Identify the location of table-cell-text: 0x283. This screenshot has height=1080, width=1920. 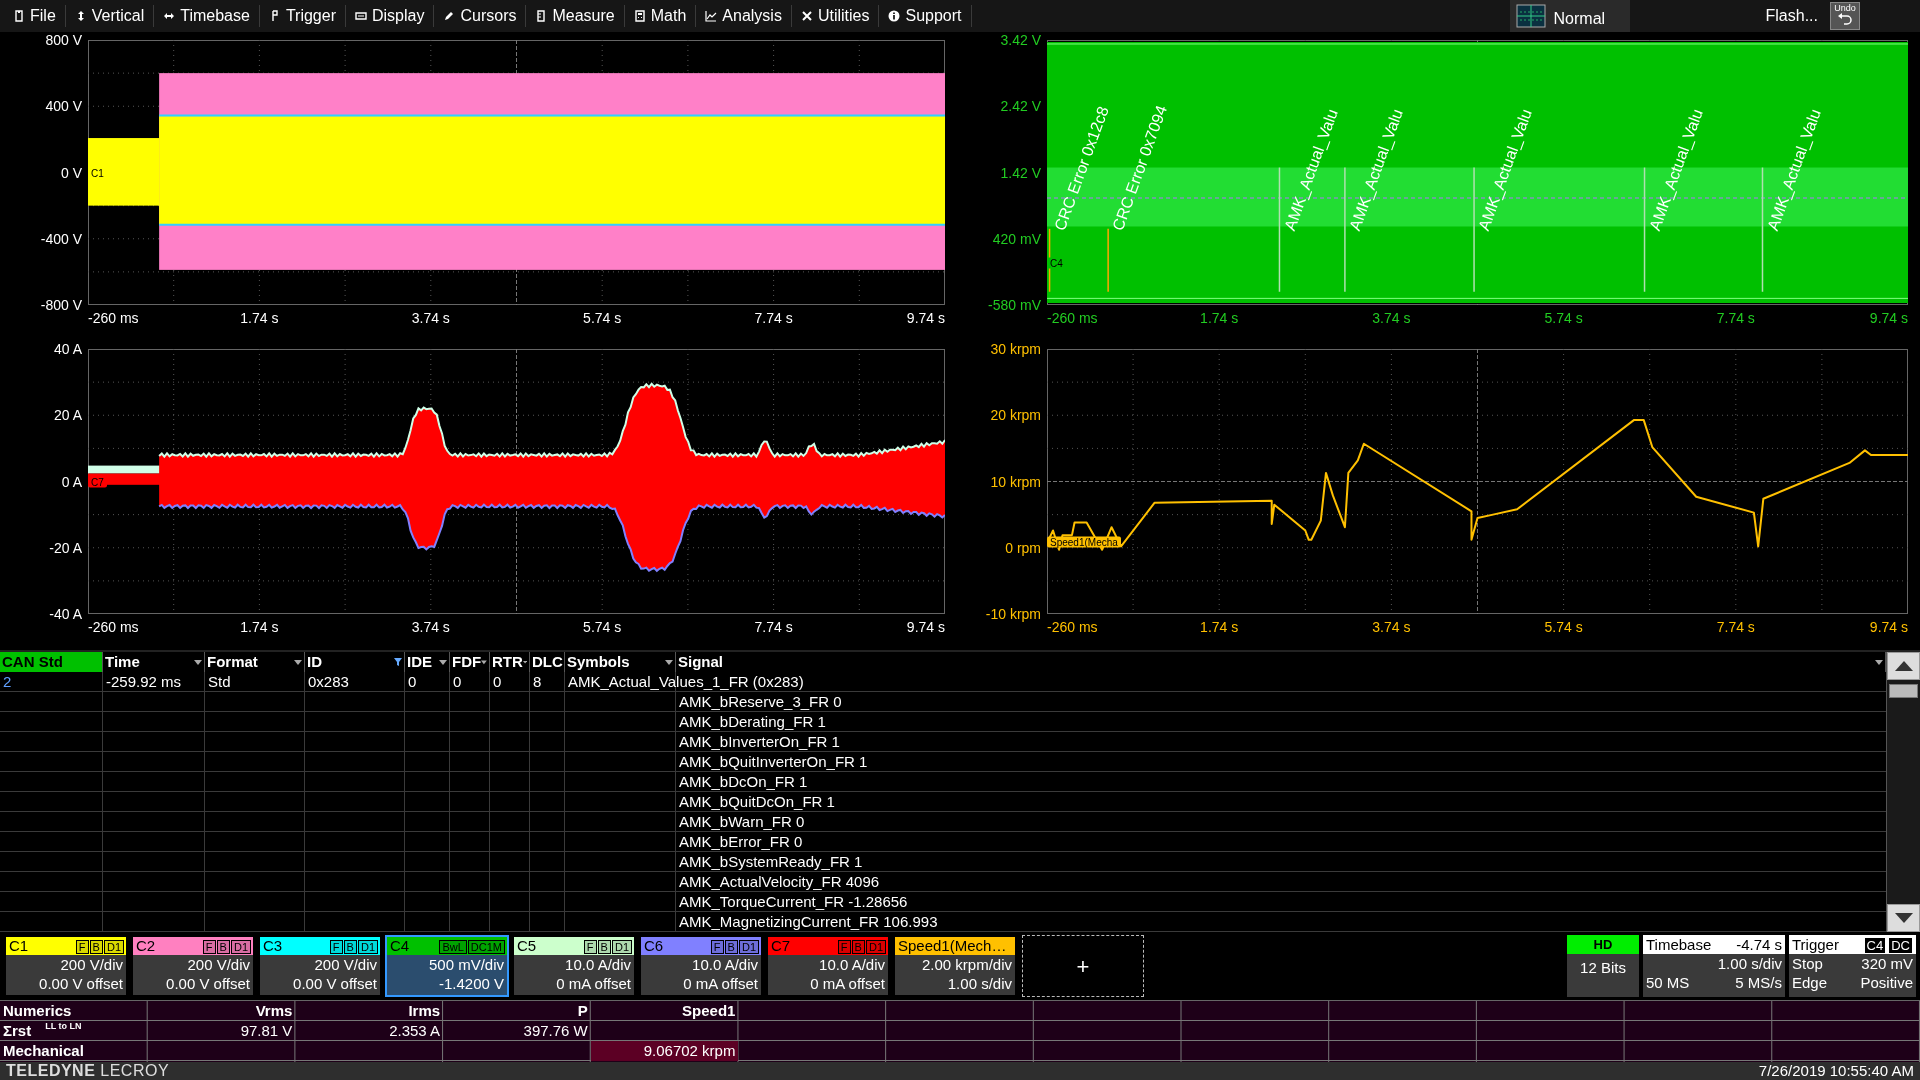
(328, 682).